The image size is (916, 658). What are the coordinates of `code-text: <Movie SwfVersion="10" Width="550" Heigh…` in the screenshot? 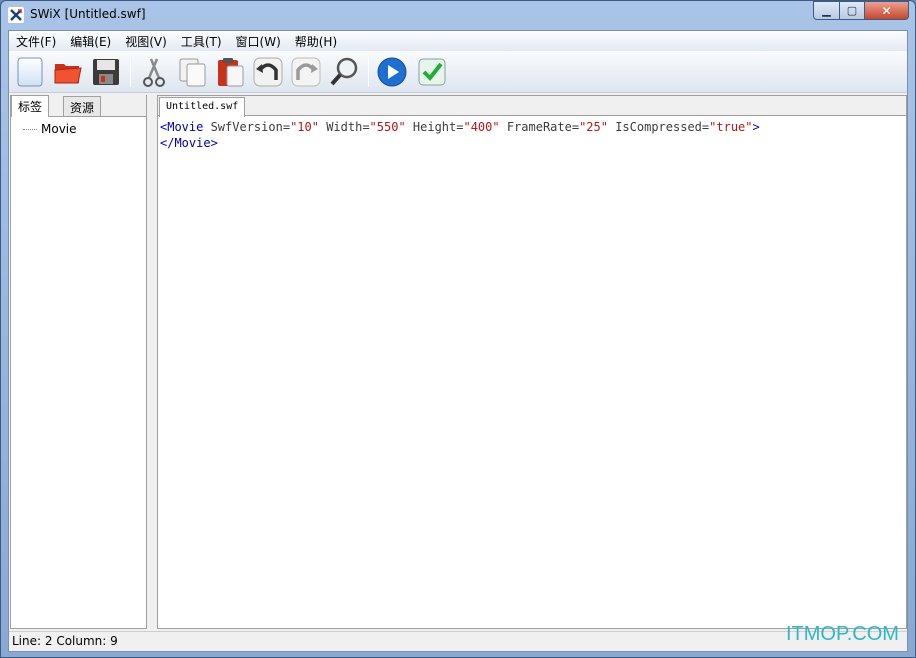 It's located at (460, 135).